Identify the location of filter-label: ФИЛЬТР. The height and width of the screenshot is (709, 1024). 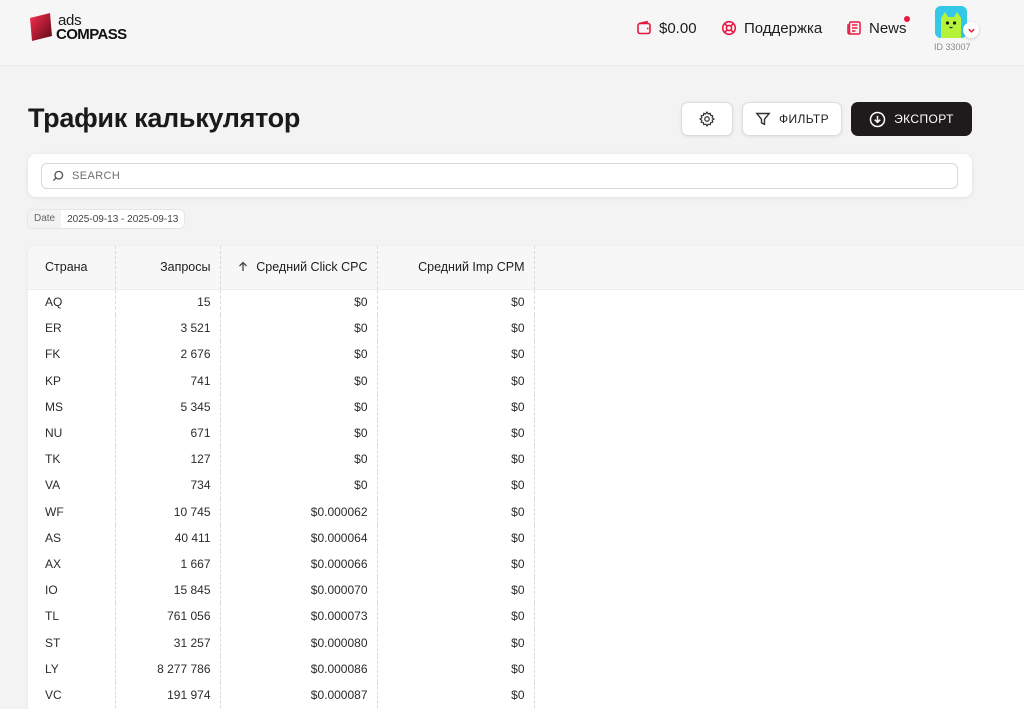
(804, 119).